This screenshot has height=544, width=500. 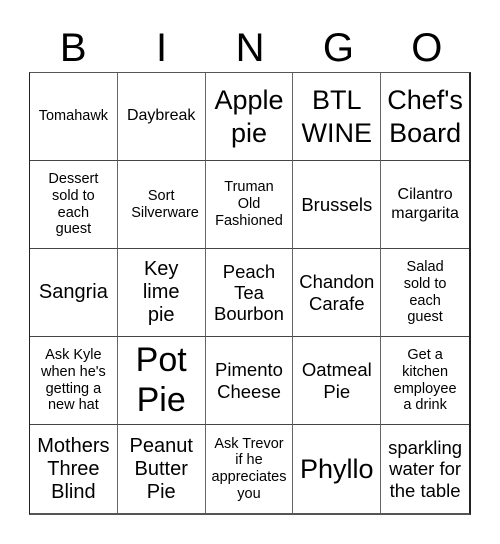 I want to click on cell-text: Sangria, so click(x=73, y=292).